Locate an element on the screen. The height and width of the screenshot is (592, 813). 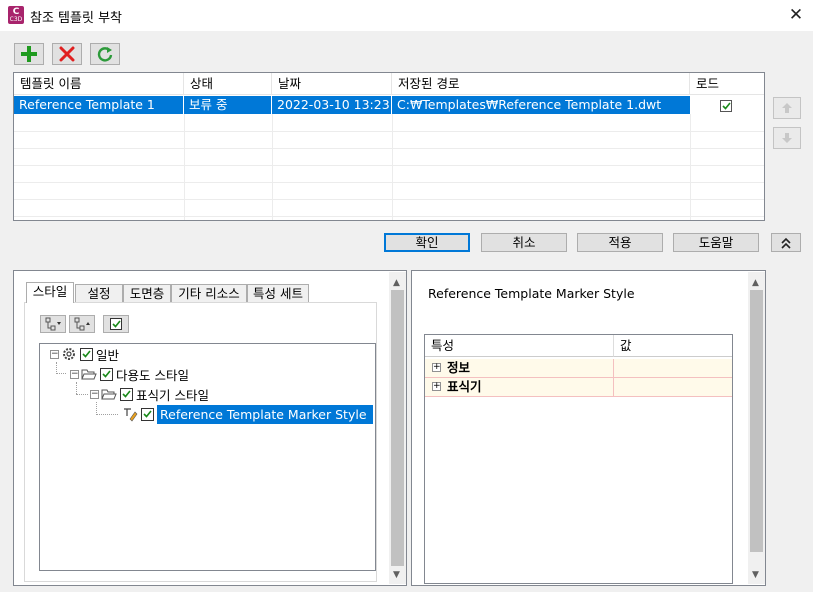
property-row-info: + 정보 is located at coordinates (578, 368).